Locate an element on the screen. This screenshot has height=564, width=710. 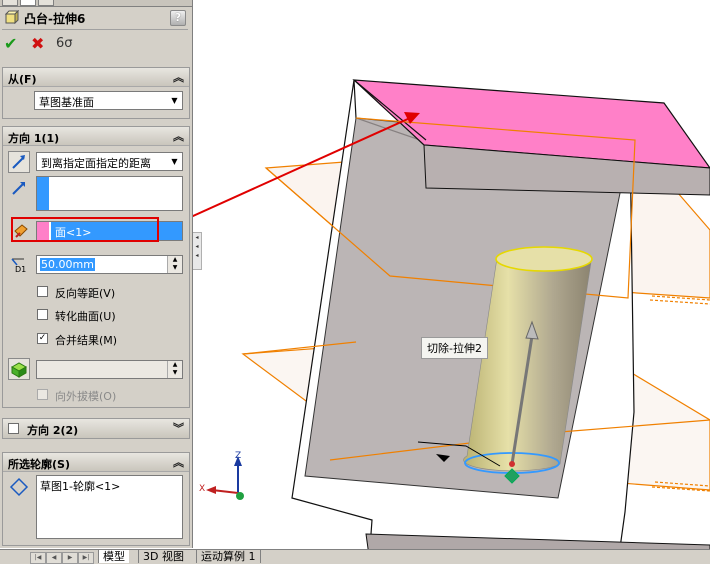
prev-tab-arrow-icon: ◀ is located at coordinates (54, 558).